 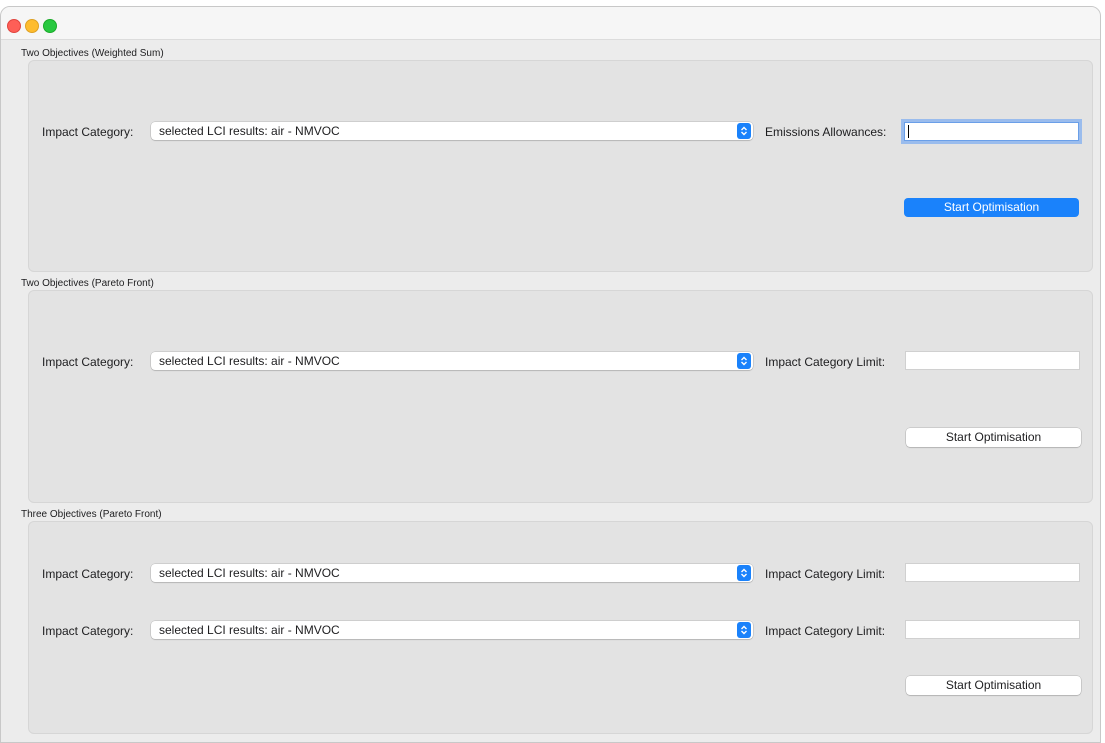 What do you see at coordinates (87, 283) in the screenshot?
I see `group-title-pareto-two: Two Objectives (Pareto Front)` at bounding box center [87, 283].